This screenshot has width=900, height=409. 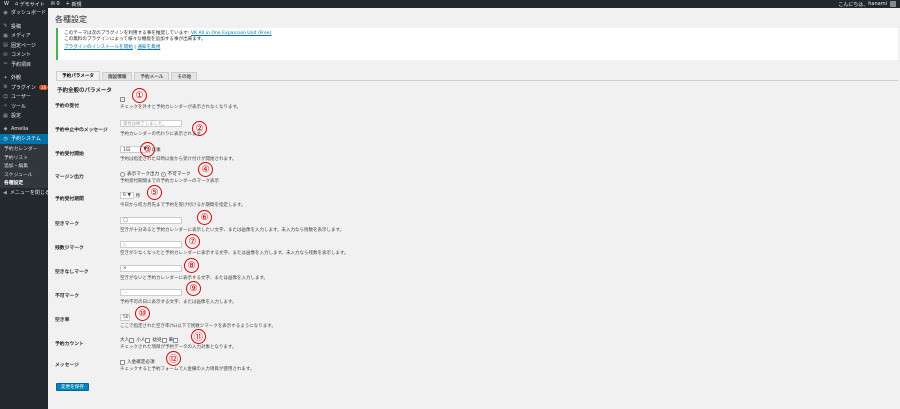 What do you see at coordinates (163, 174) in the screenshot?
I see `margin-radio-disabled` at bounding box center [163, 174].